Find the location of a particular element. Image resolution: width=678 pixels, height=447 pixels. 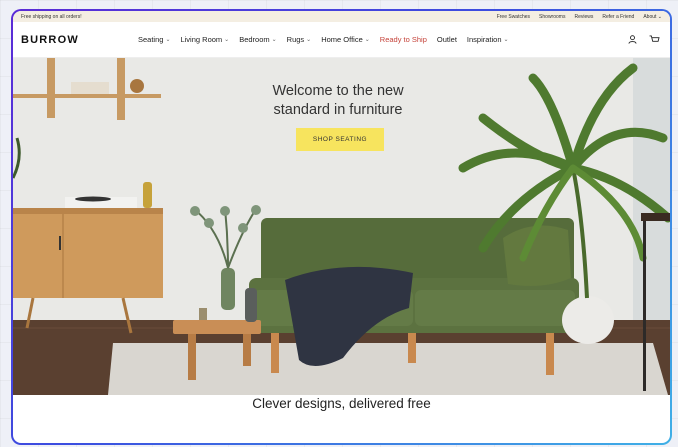

nav-item-ready-to-ship: Ready to Ship is located at coordinates (403, 39).